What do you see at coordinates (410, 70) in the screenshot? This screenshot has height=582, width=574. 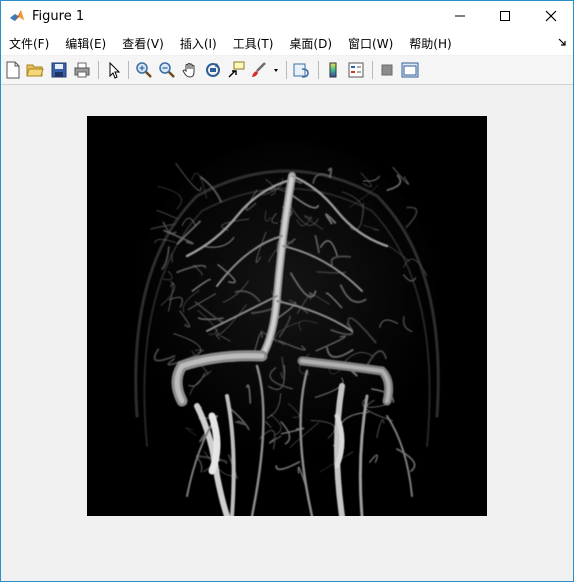 I see `show-plot-tools-icon` at bounding box center [410, 70].